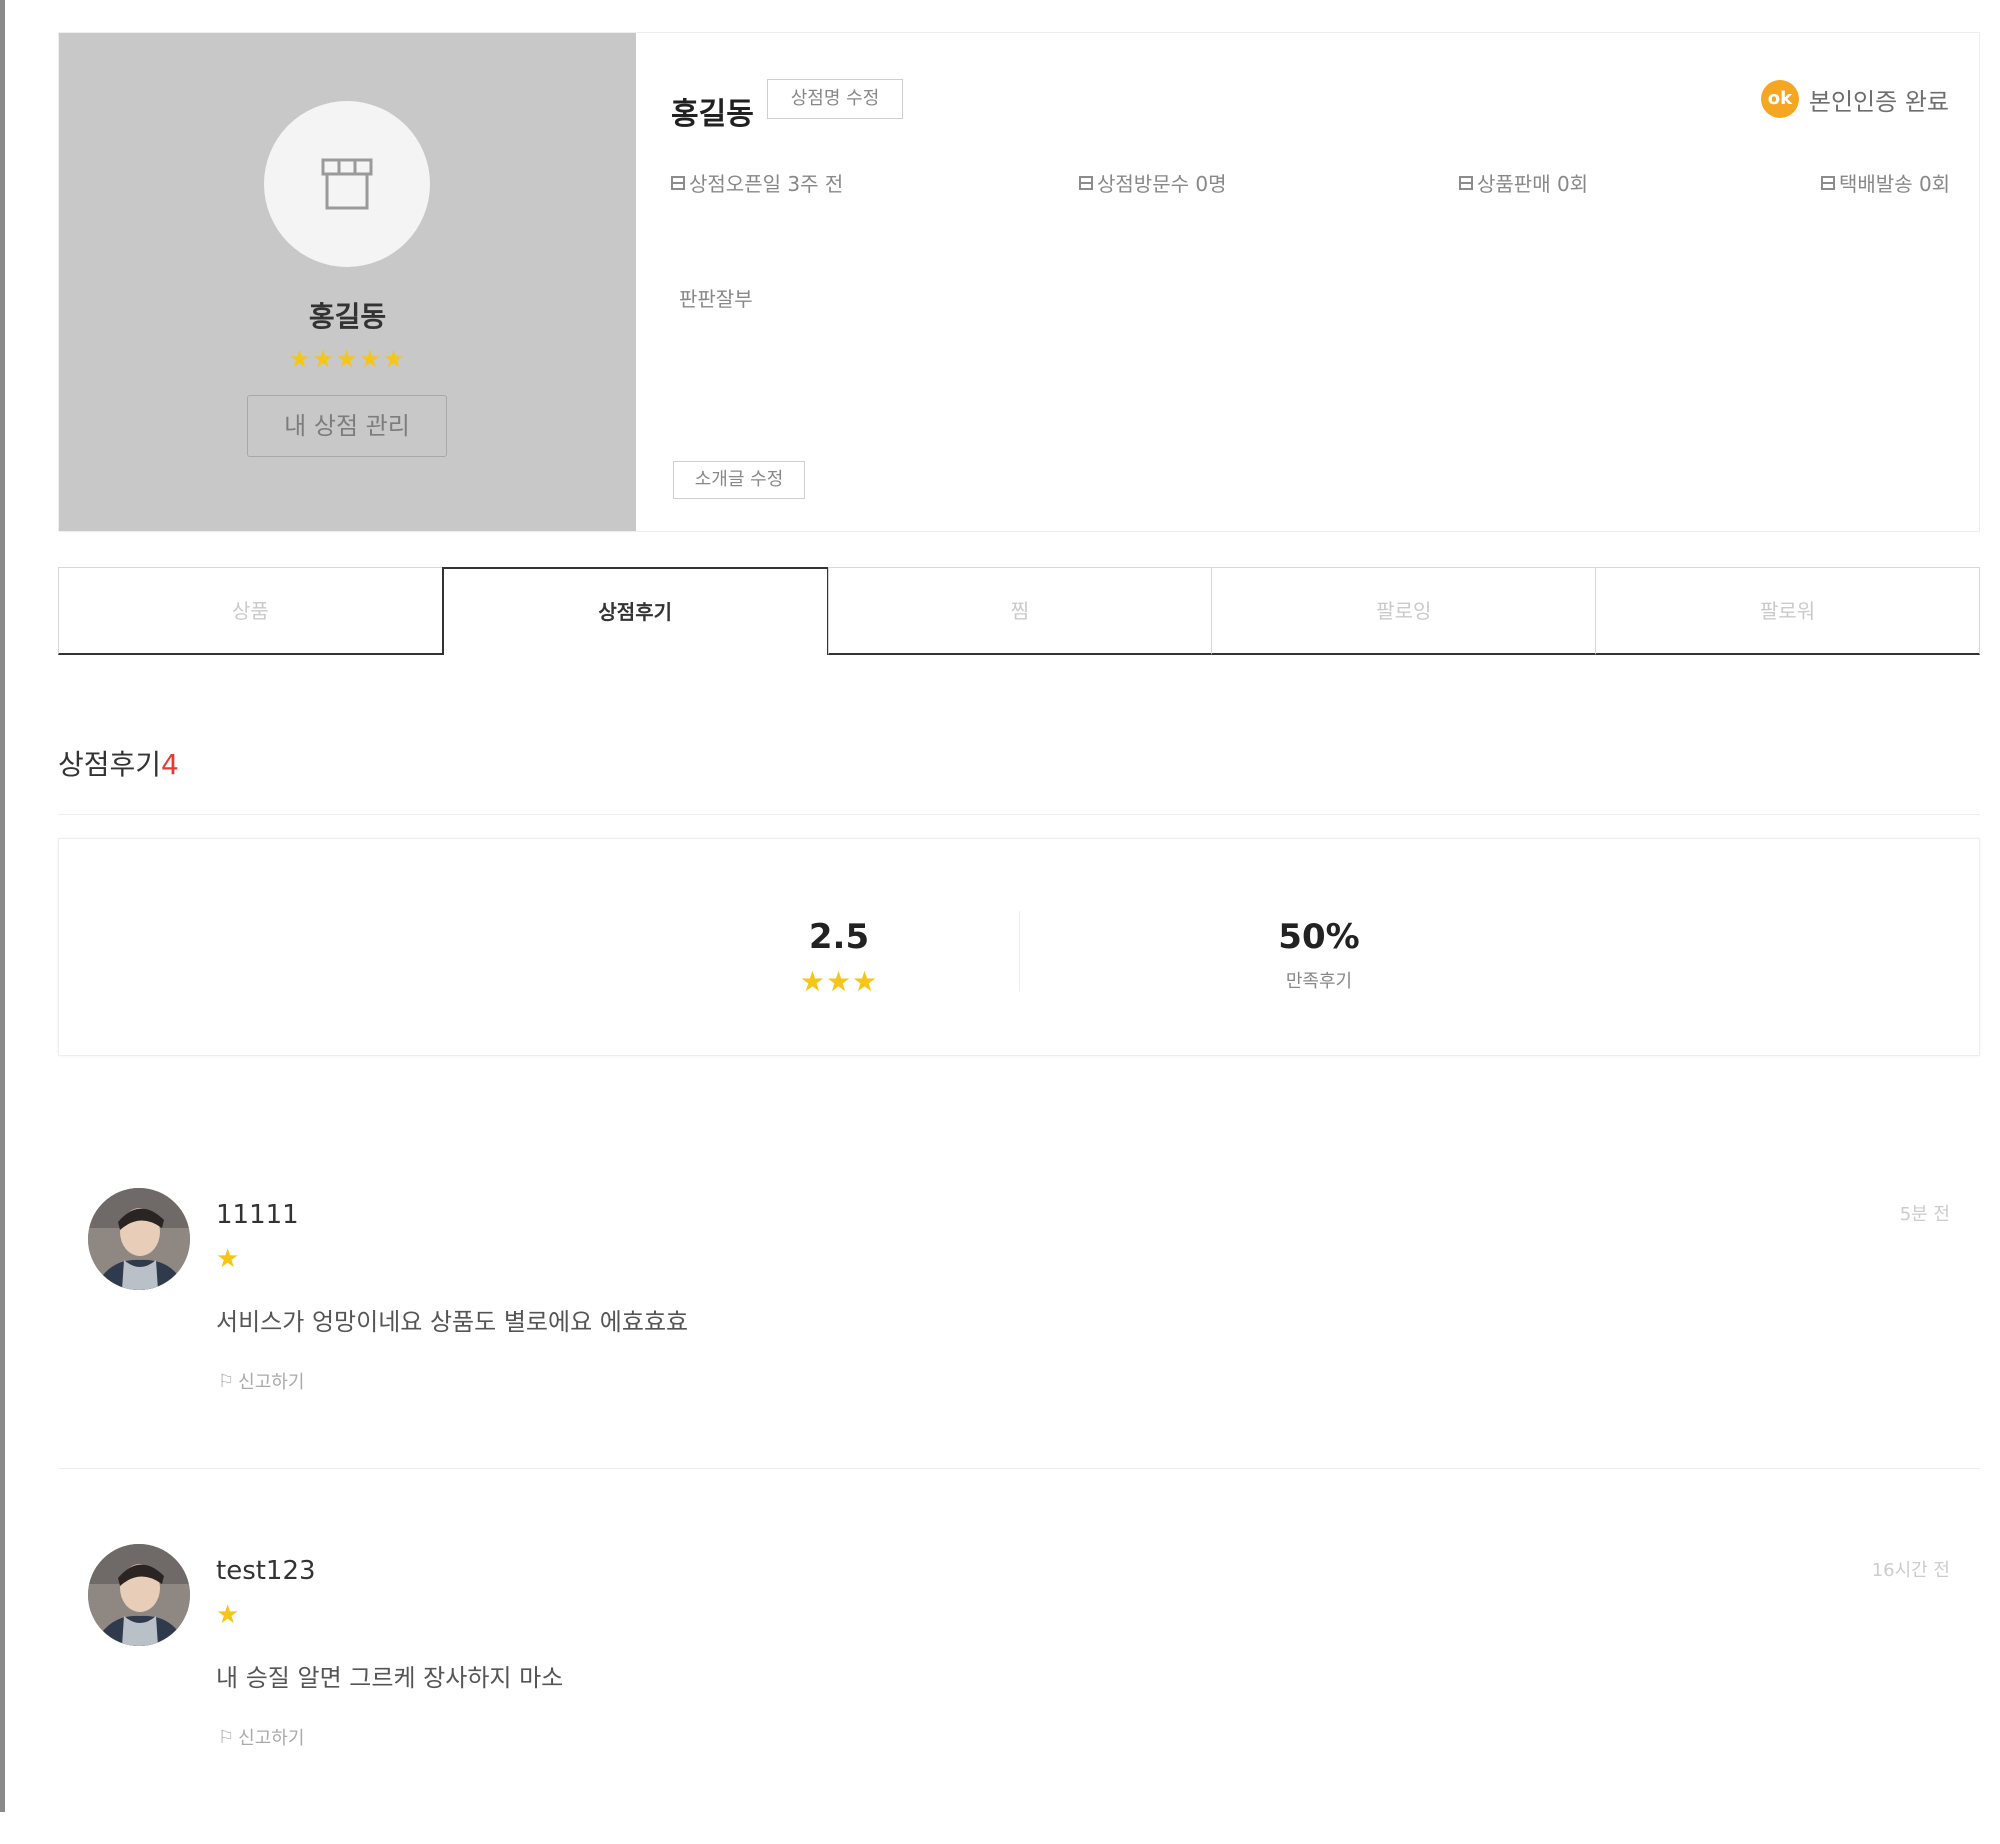  Describe the element at coordinates (347, 282) in the screenshot. I see `profile-panel: 홍길동 ★★★★★ 내 상점 관리` at that location.